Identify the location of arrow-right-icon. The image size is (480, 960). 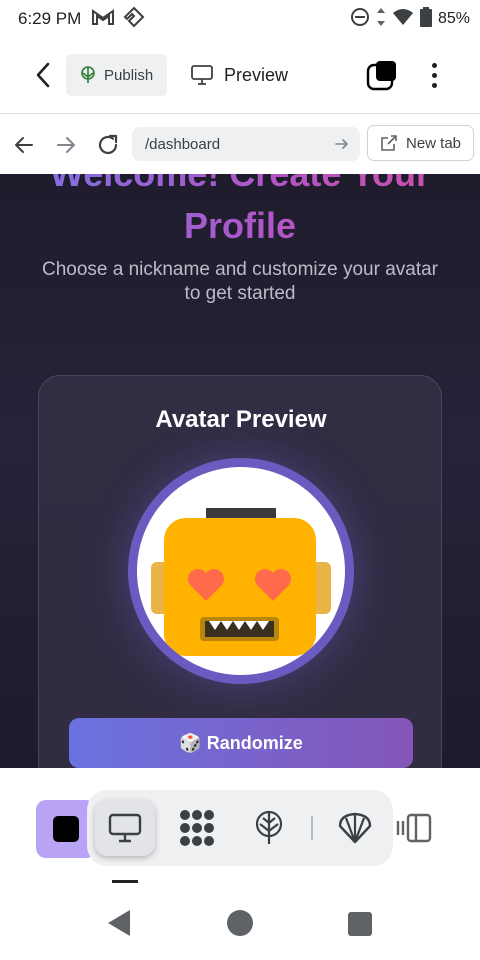
(66, 145).